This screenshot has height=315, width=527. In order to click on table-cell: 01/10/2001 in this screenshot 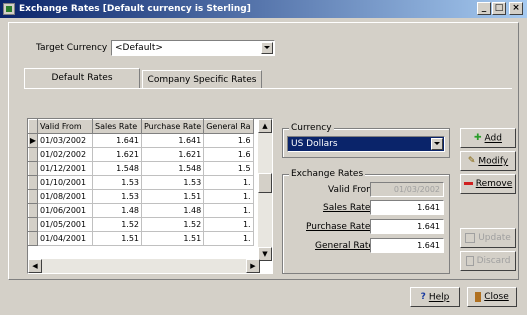, I will do `click(65, 182)`.